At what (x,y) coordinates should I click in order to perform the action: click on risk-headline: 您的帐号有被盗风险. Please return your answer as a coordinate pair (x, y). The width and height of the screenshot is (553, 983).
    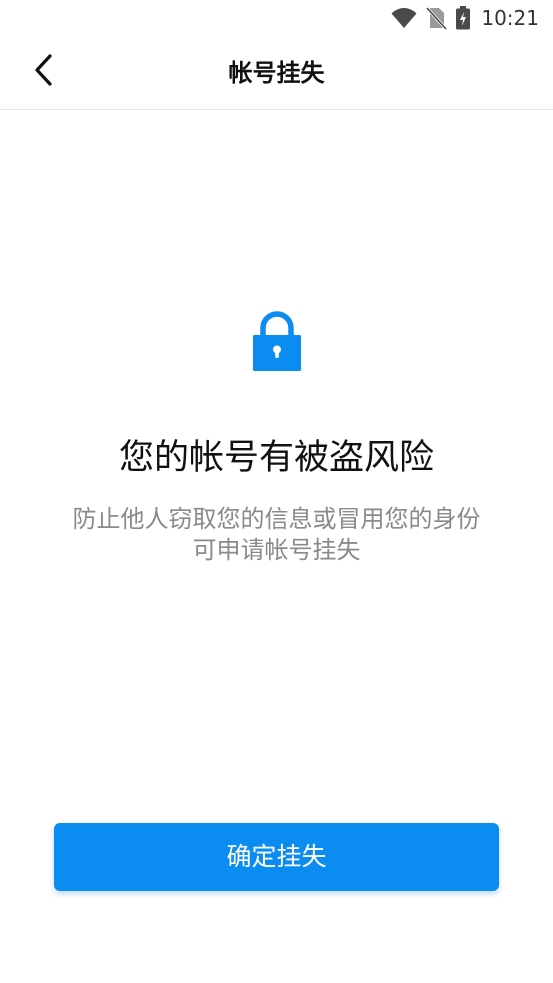
    Looking at the image, I should click on (276, 458).